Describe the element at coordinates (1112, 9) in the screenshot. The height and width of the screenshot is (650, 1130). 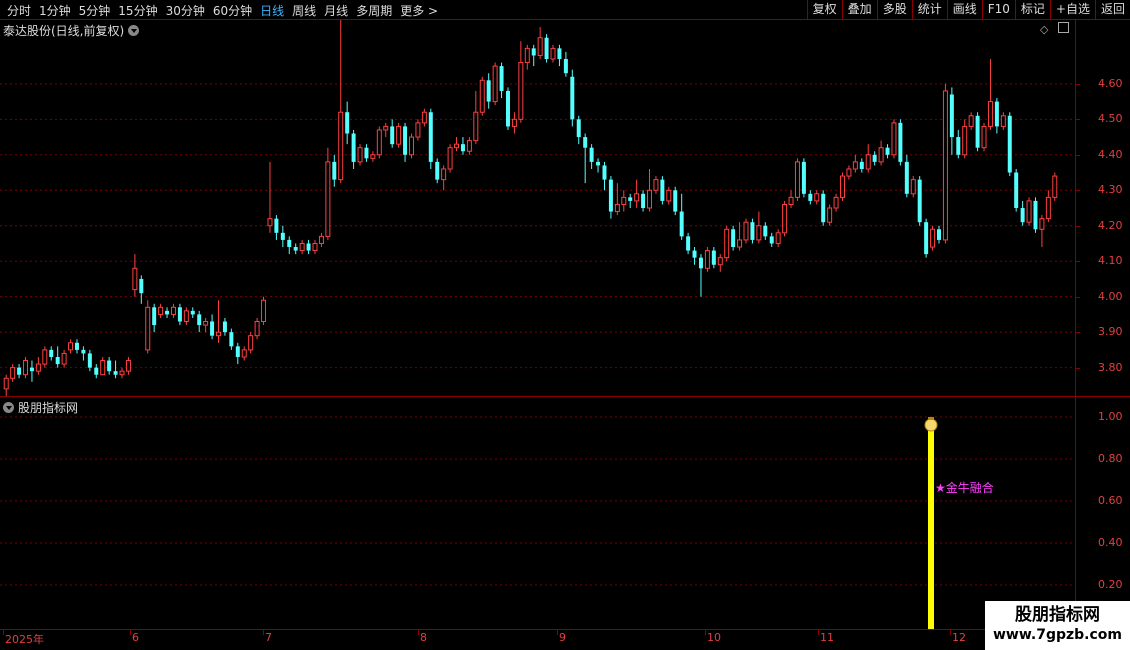
I see `tool-button: 返回` at that location.